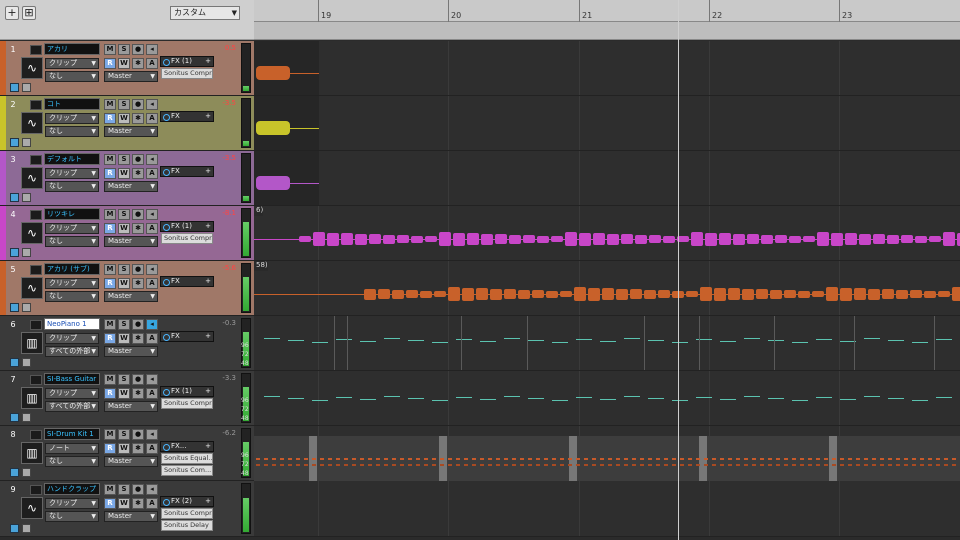  I want to click on automation-lane-icon, so click(26, 307).